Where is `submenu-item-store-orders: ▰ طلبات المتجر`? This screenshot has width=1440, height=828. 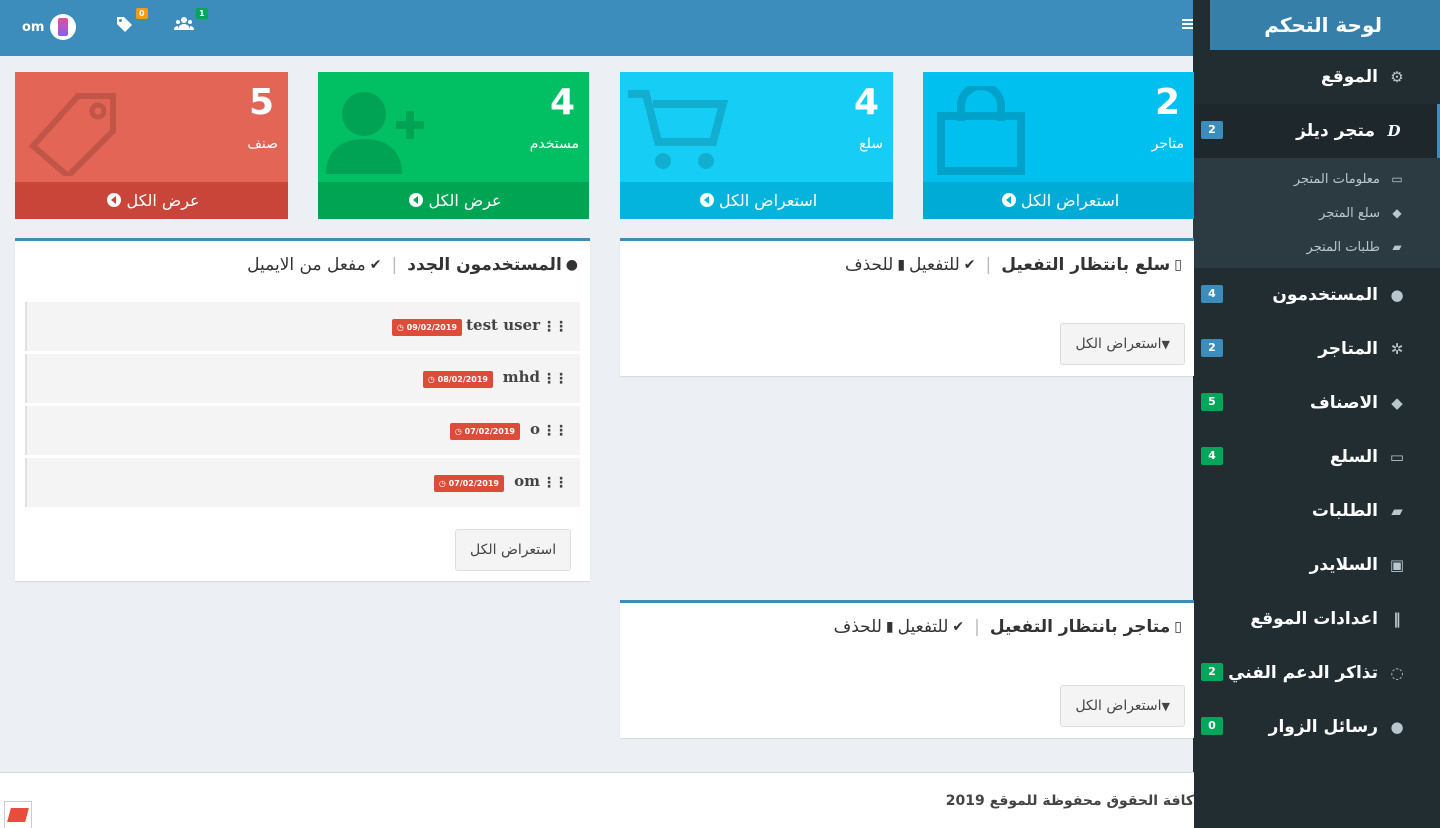 submenu-item-store-orders: ▰ طلبات المتجر is located at coordinates (1316, 247).